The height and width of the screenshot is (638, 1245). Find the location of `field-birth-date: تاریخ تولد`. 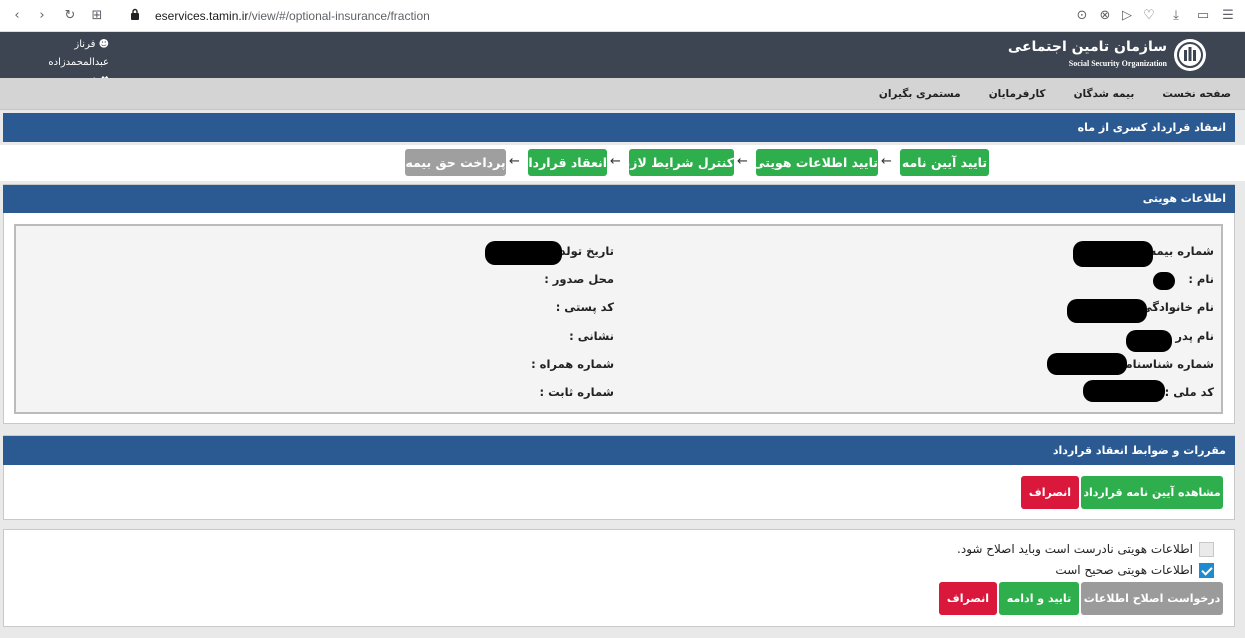

field-birth-date: تاریخ تولد is located at coordinates (586, 251).